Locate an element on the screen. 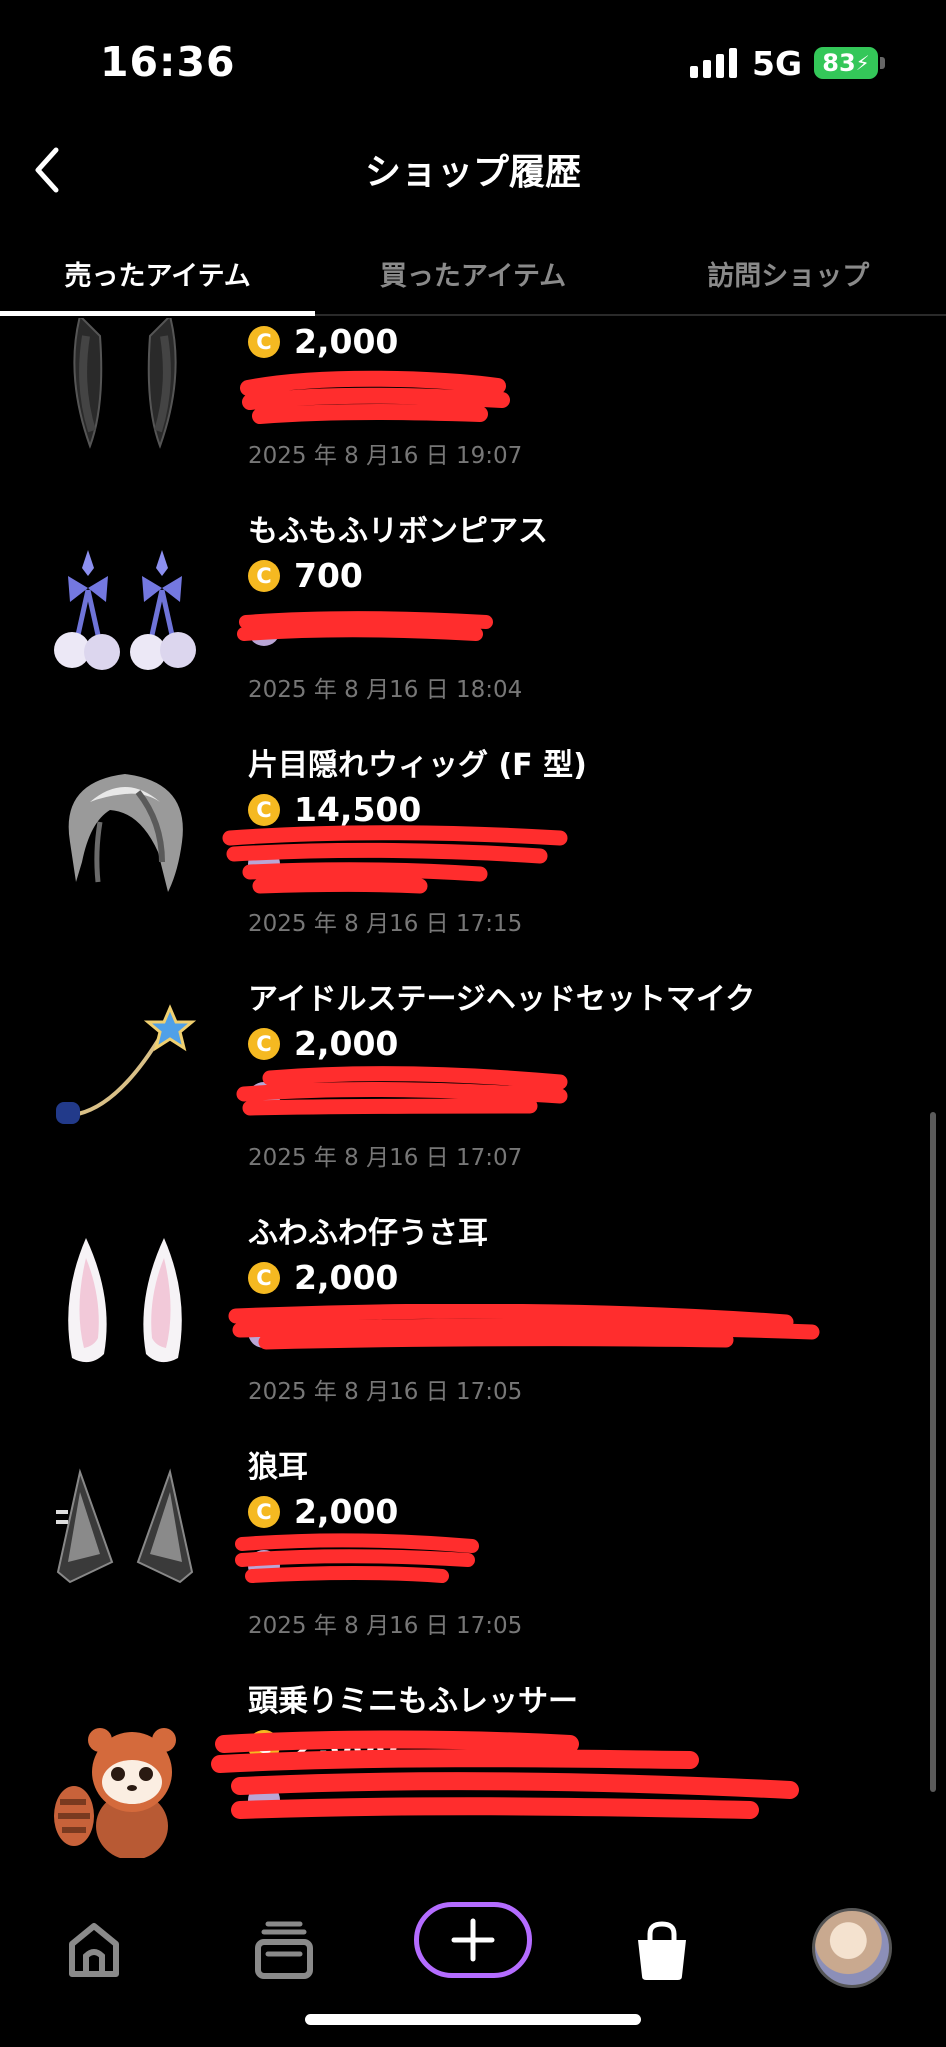 Image resolution: width=946 pixels, height=2047 pixels. sale-date: 2025 年 8 月16 日 19:07 is located at coordinates (385, 456).